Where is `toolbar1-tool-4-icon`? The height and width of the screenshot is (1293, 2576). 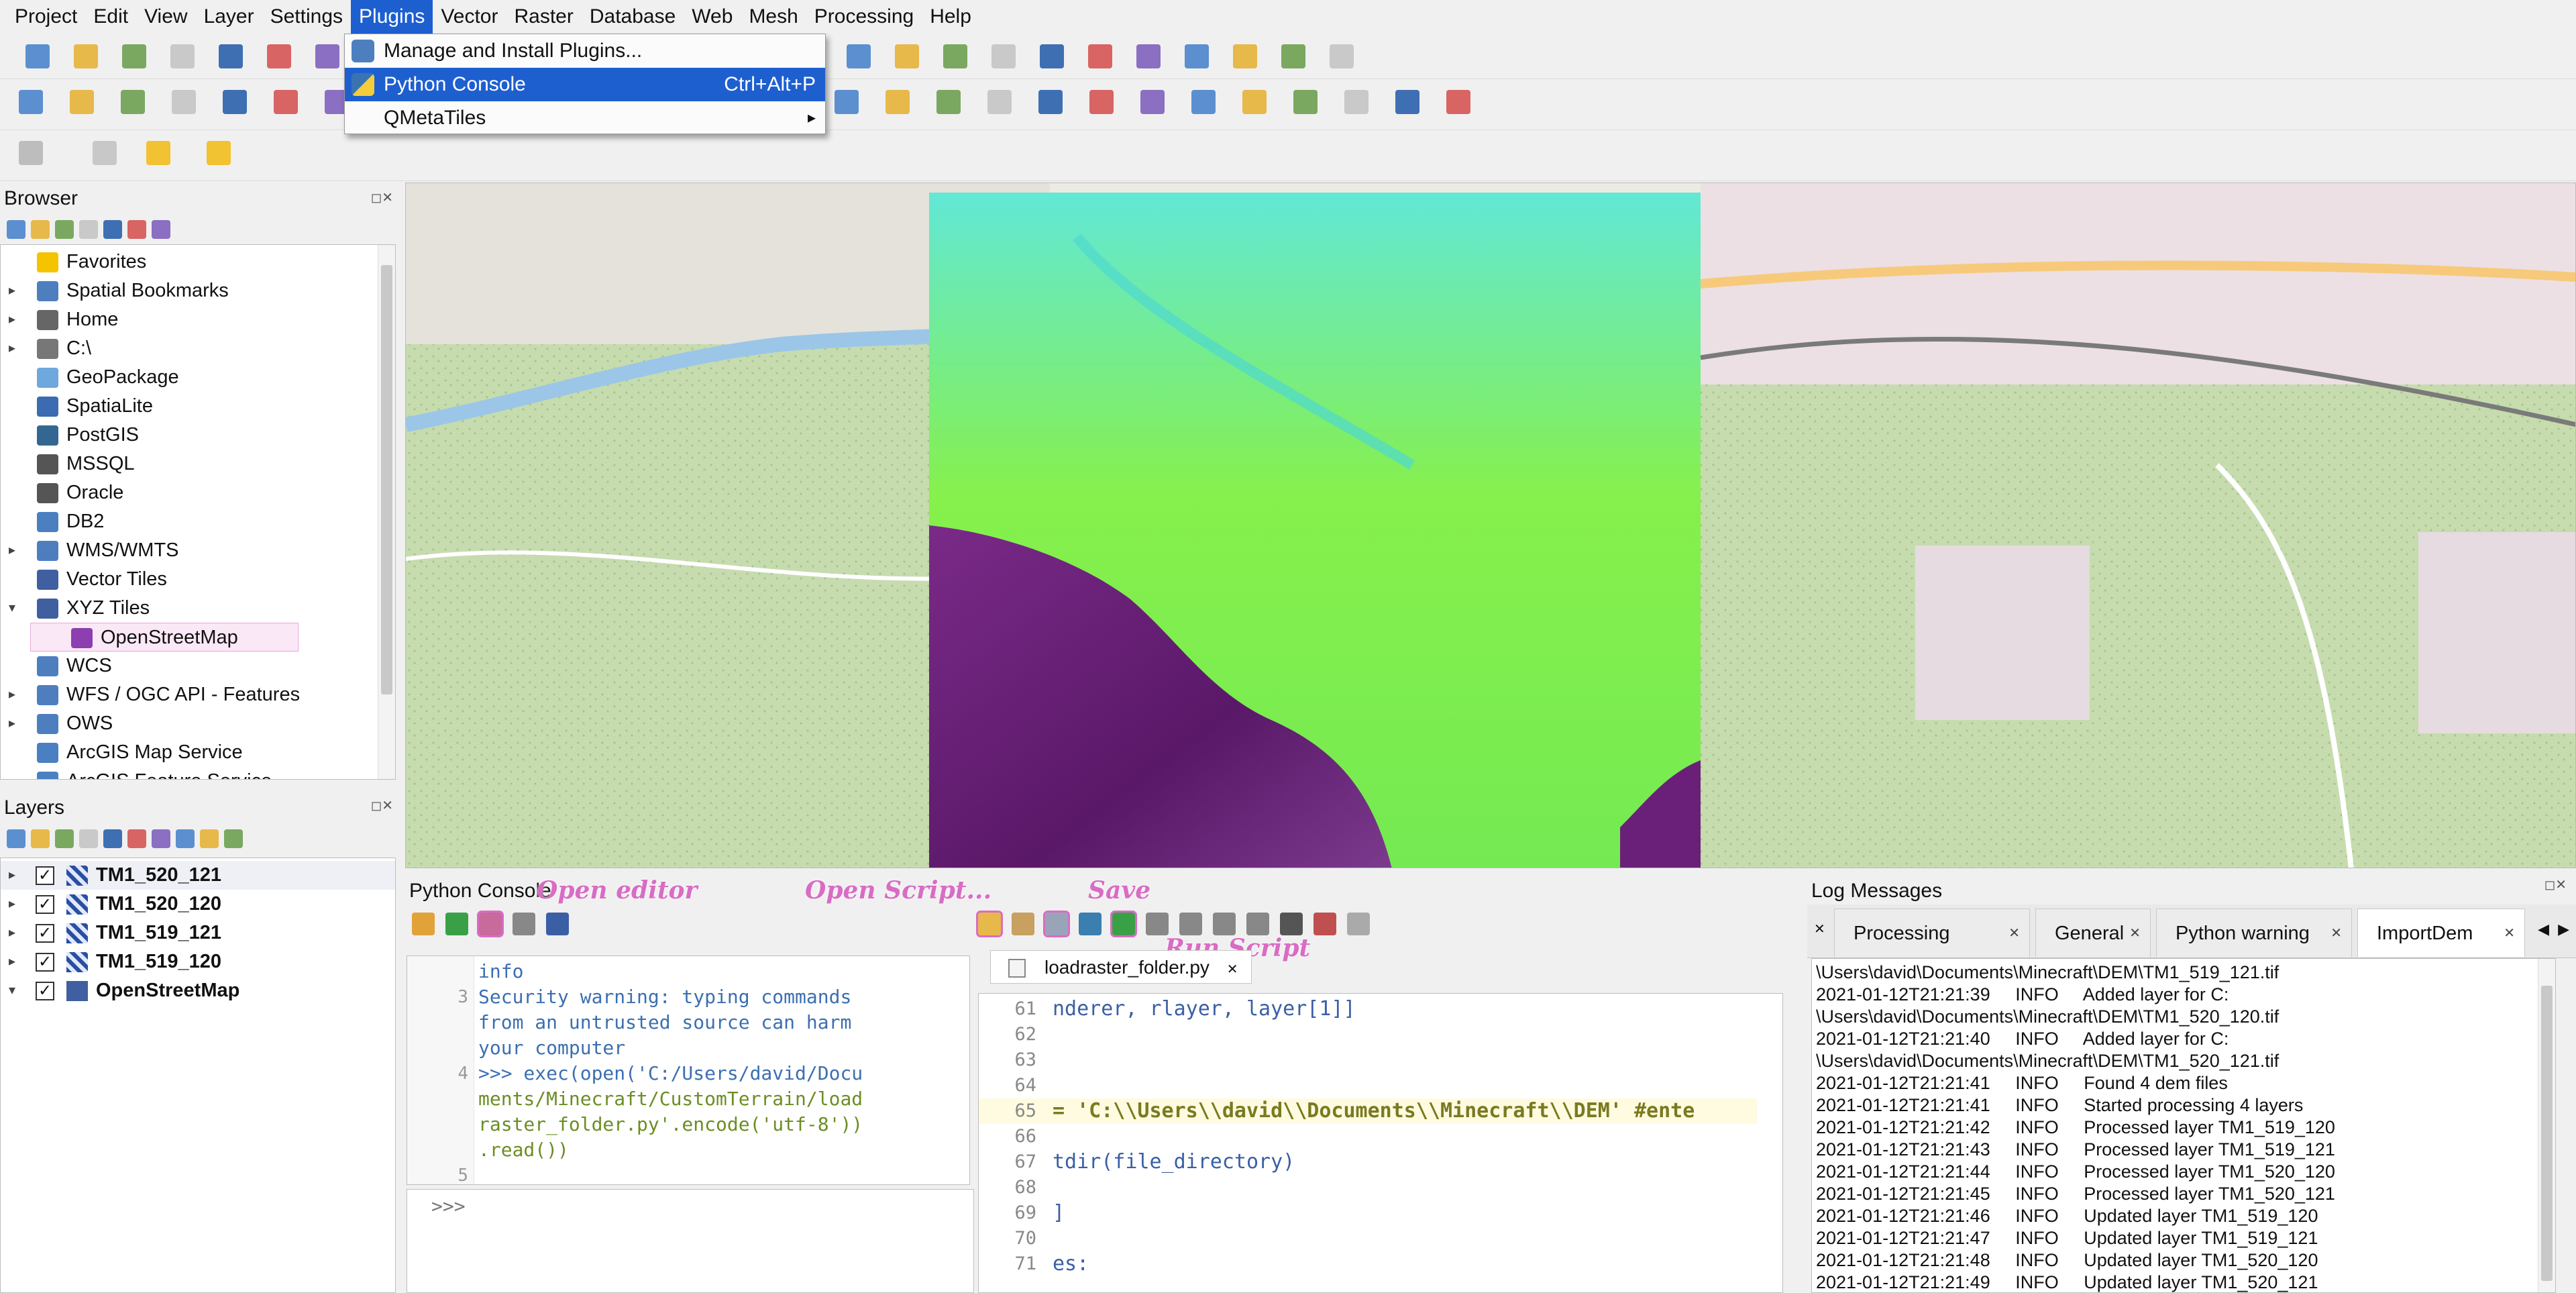 toolbar1-tool-4-icon is located at coordinates (182, 56).